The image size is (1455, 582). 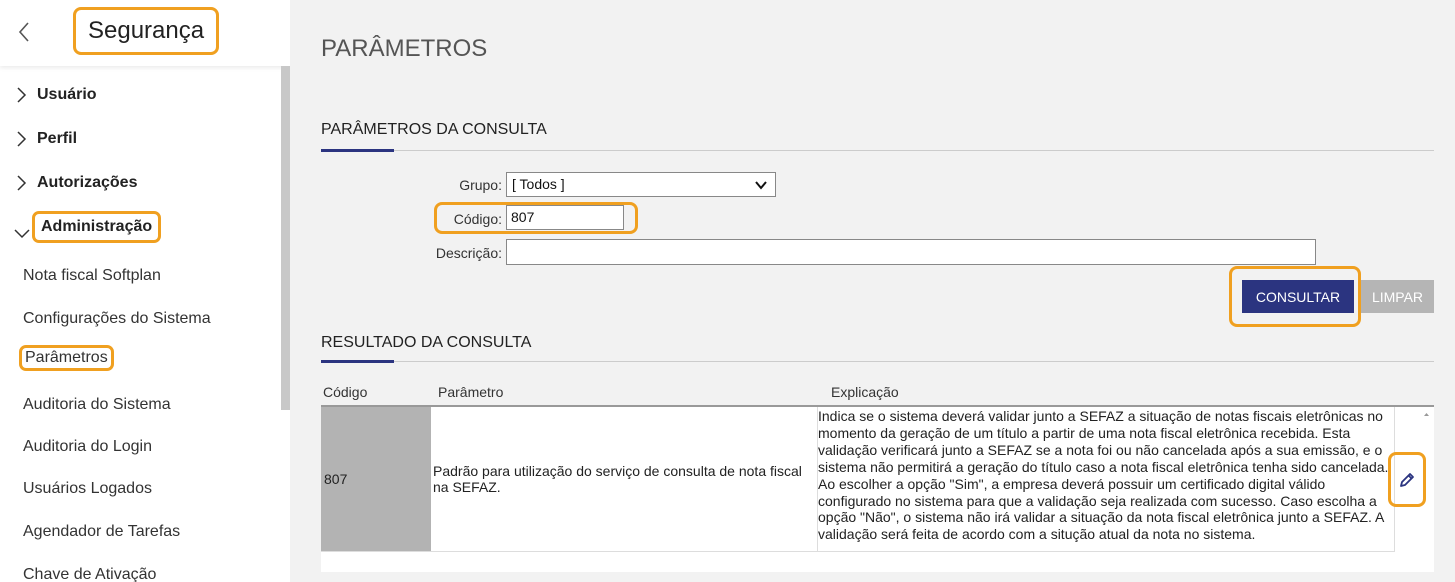 I want to click on descricao-label: Descrição:, so click(x=468, y=253).